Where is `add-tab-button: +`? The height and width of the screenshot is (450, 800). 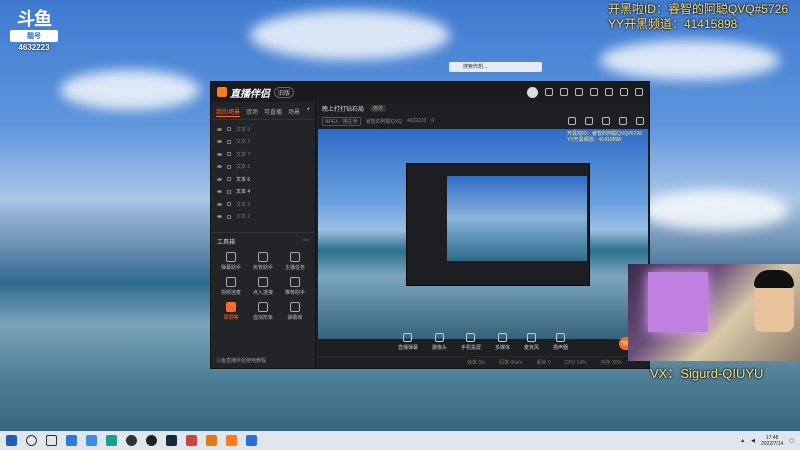 add-tab-button: + is located at coordinates (308, 112).